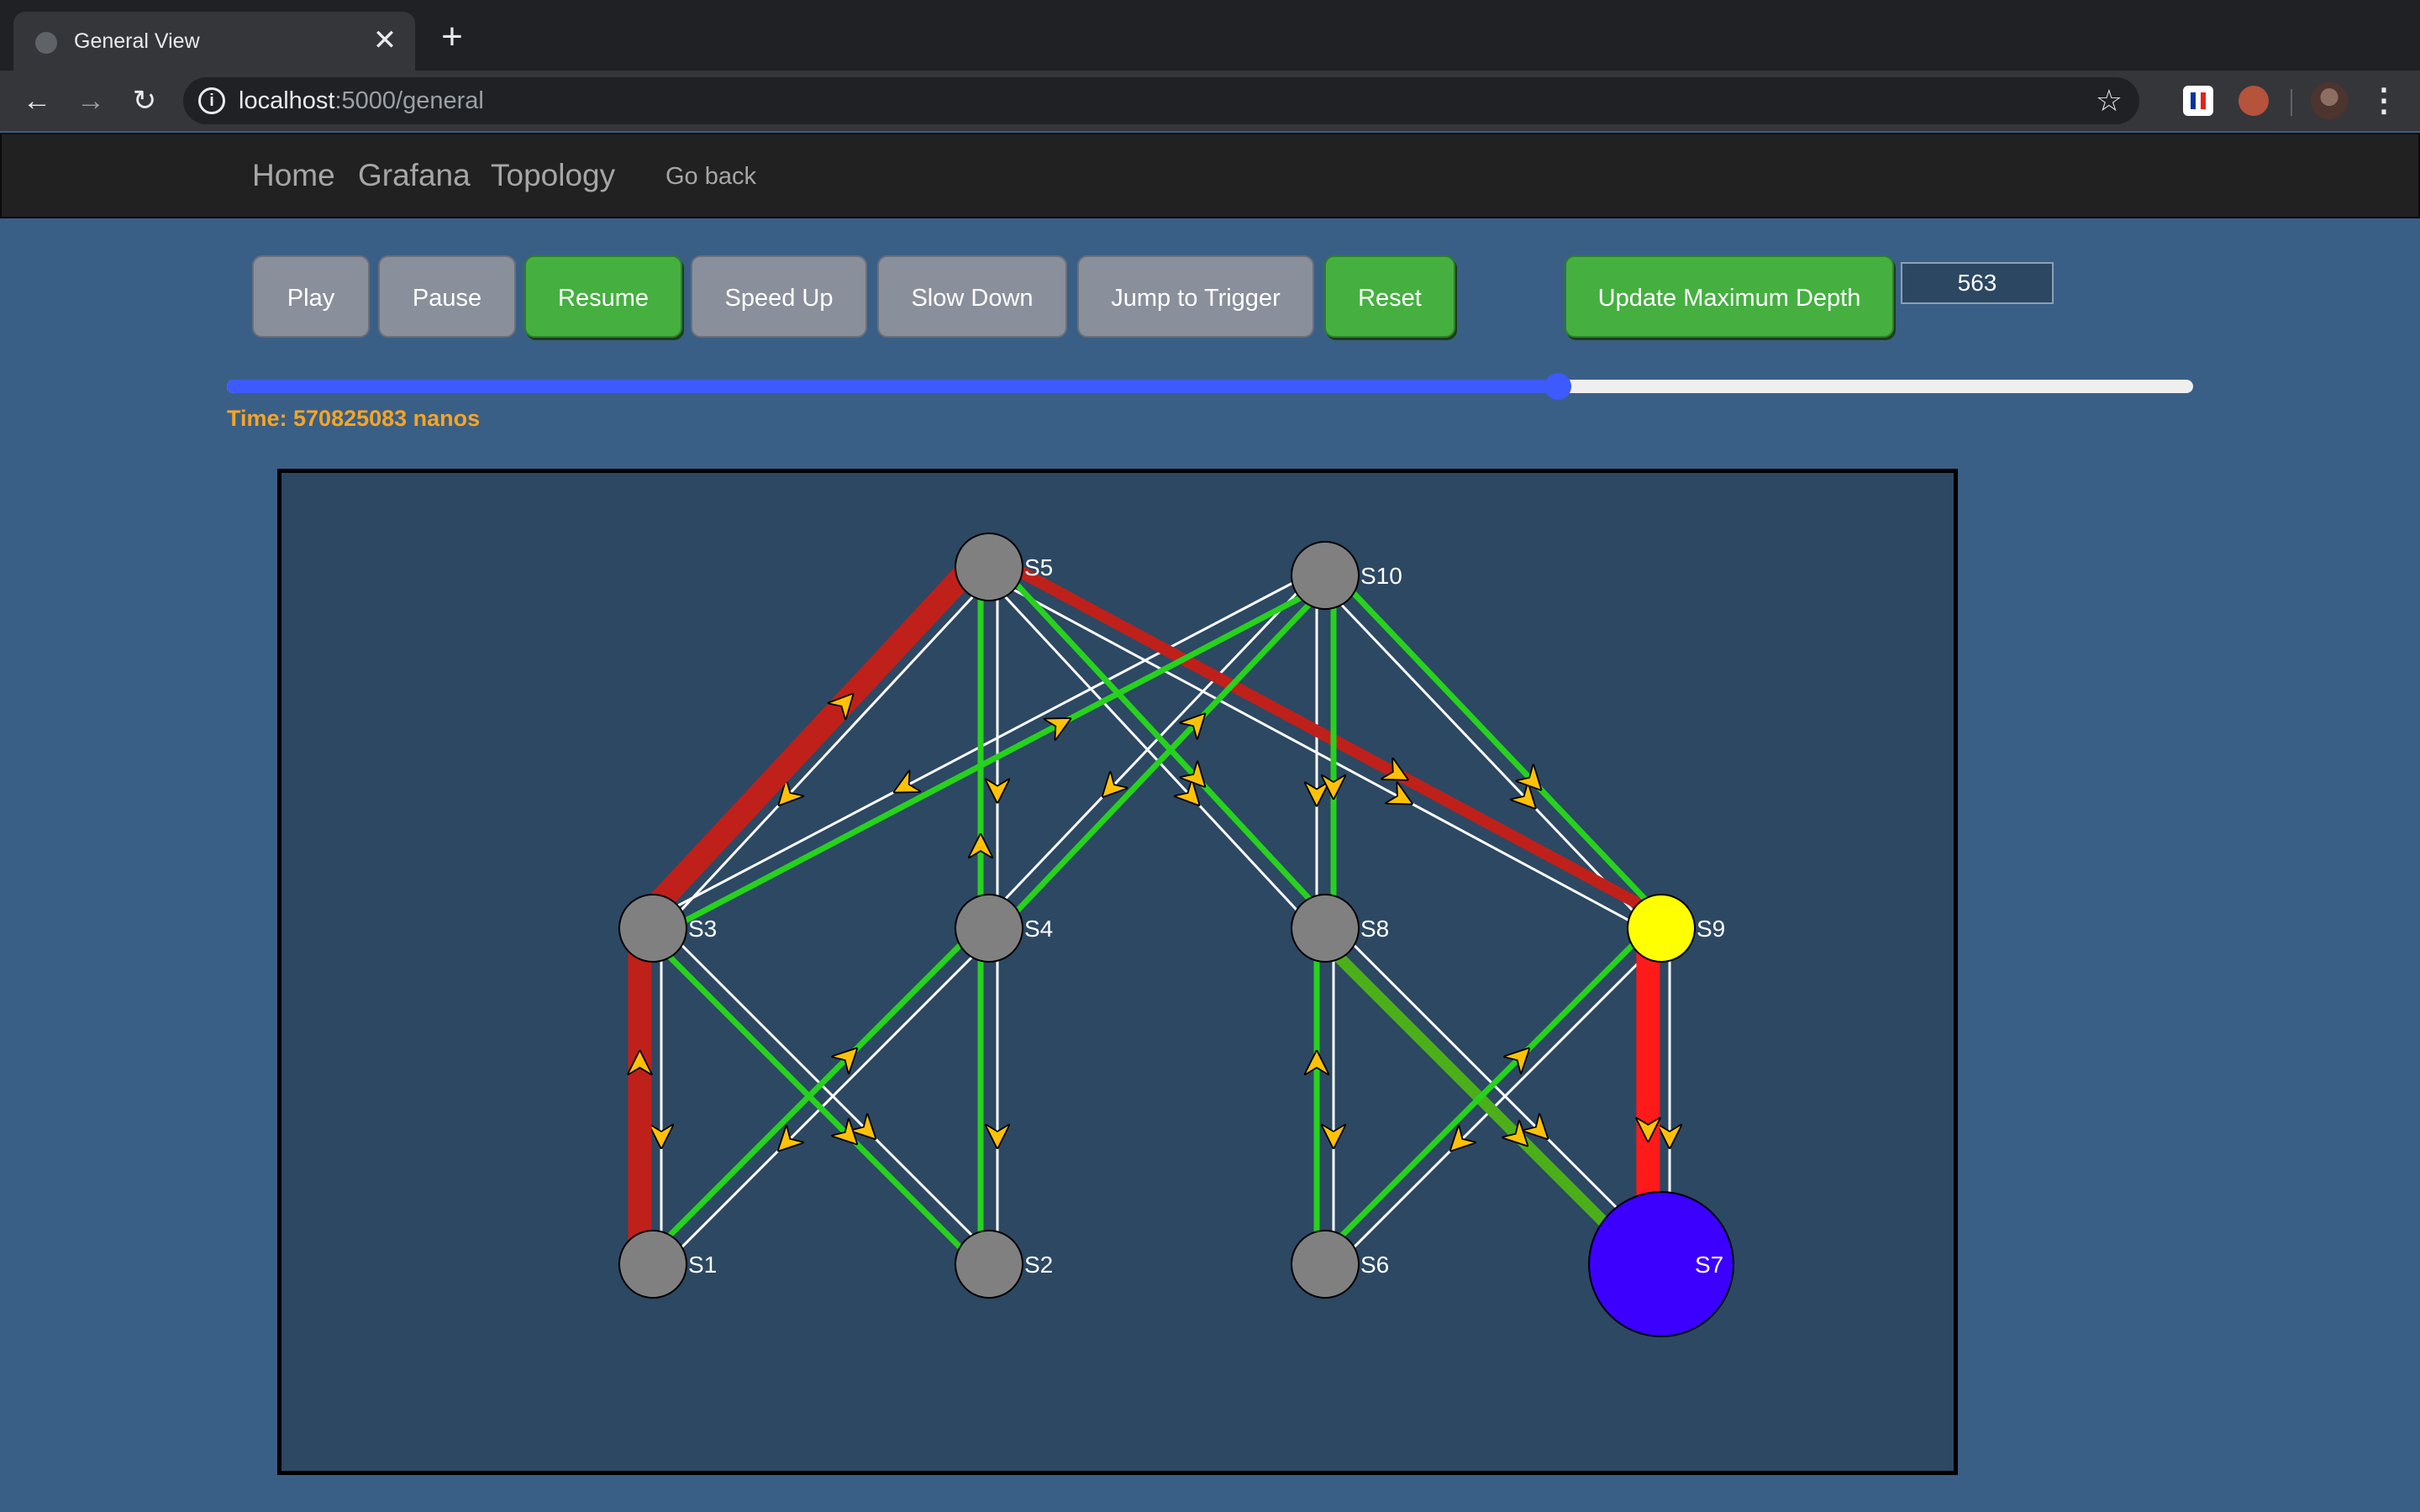  What do you see at coordinates (1499, 746) in the screenshot?
I see `flow-S10-S9` at bounding box center [1499, 746].